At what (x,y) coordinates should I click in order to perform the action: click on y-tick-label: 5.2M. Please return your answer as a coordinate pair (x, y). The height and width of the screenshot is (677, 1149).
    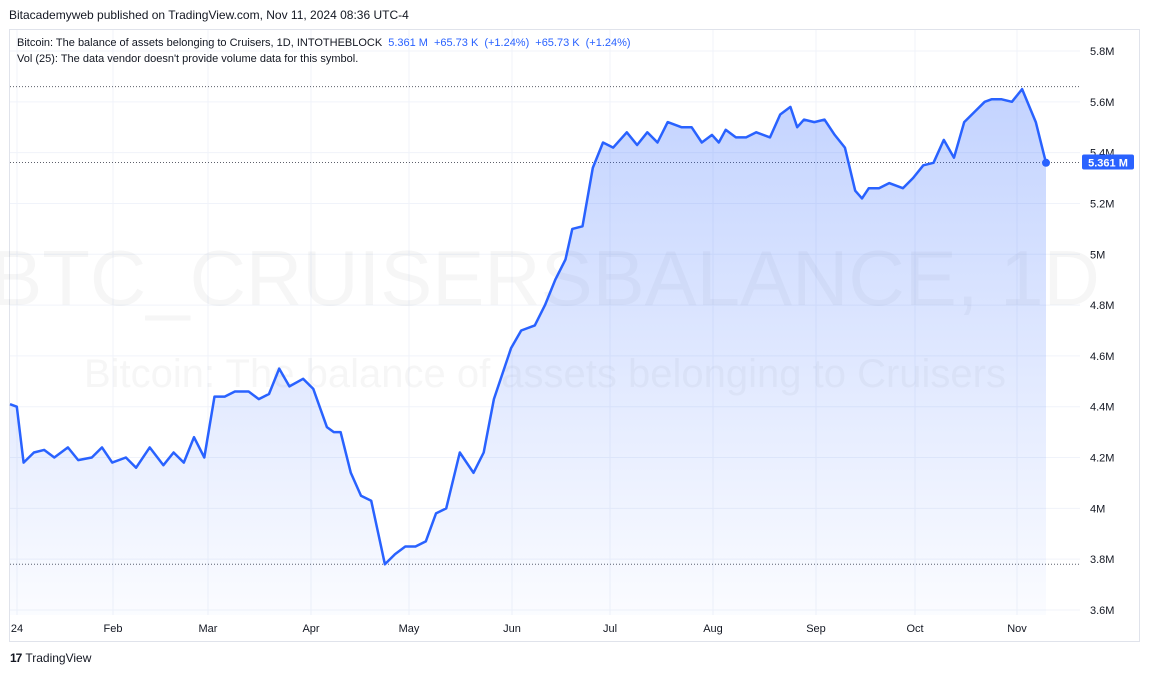
    Looking at the image, I should click on (1102, 204).